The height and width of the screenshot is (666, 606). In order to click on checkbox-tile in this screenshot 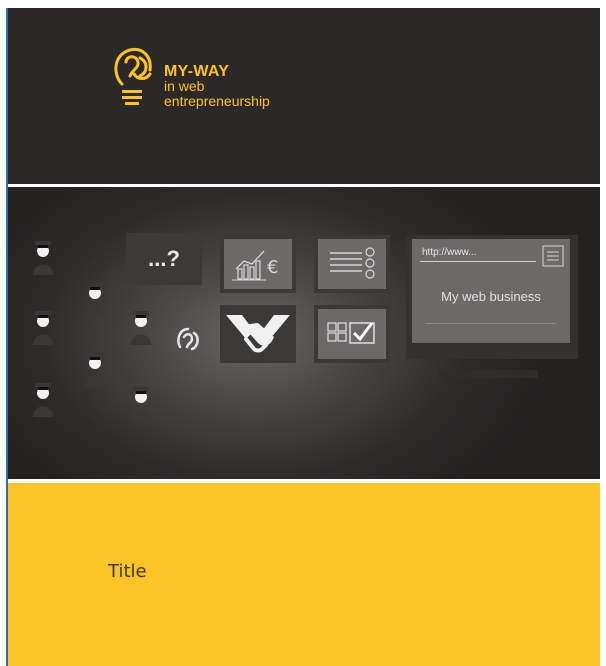, I will do `click(352, 334)`.